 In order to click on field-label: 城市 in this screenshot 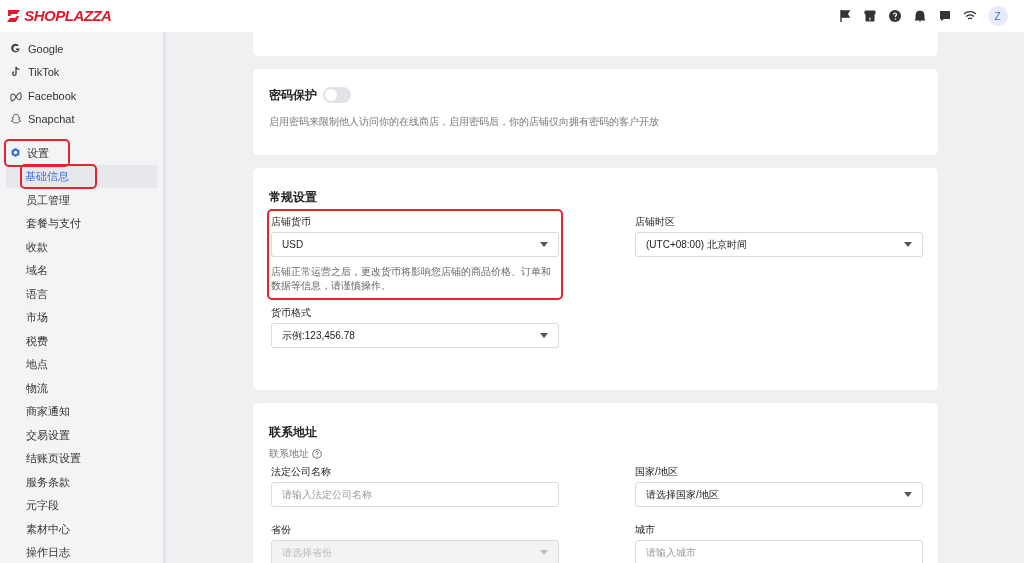, I will do `click(645, 530)`.